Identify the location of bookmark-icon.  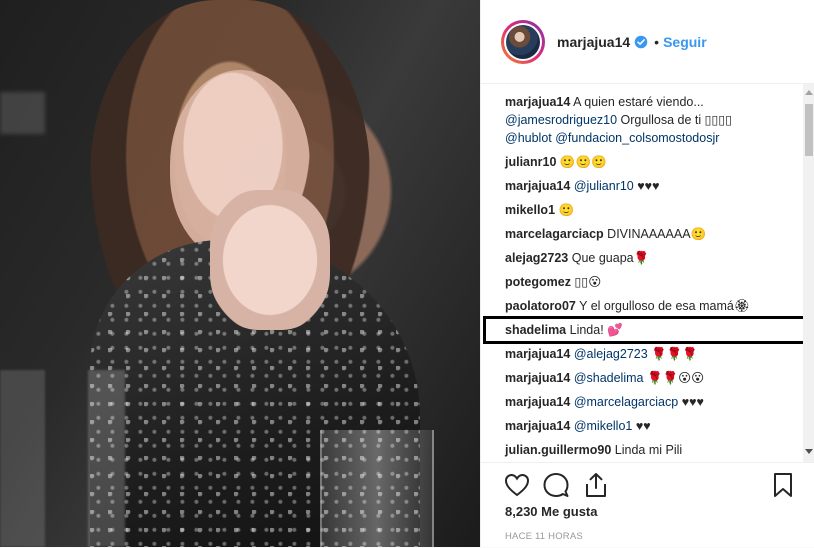
(783, 485).